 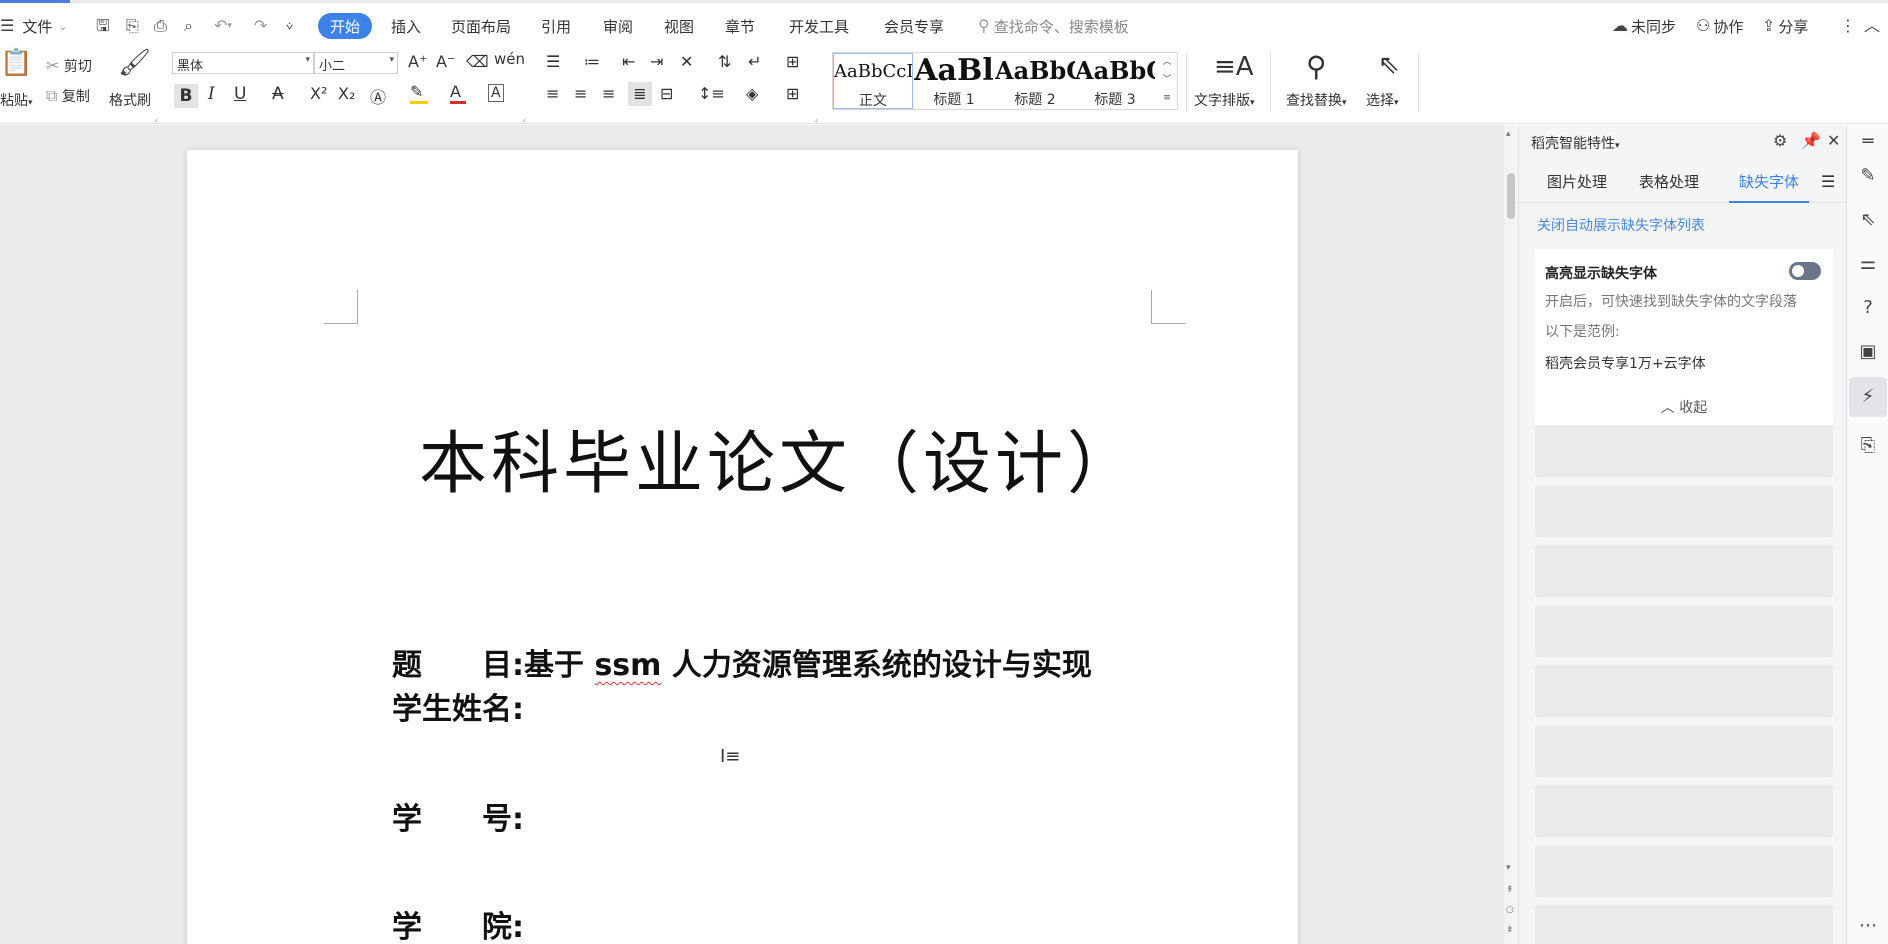 I want to click on customize-toolbar-button: ⩒, so click(x=289, y=26).